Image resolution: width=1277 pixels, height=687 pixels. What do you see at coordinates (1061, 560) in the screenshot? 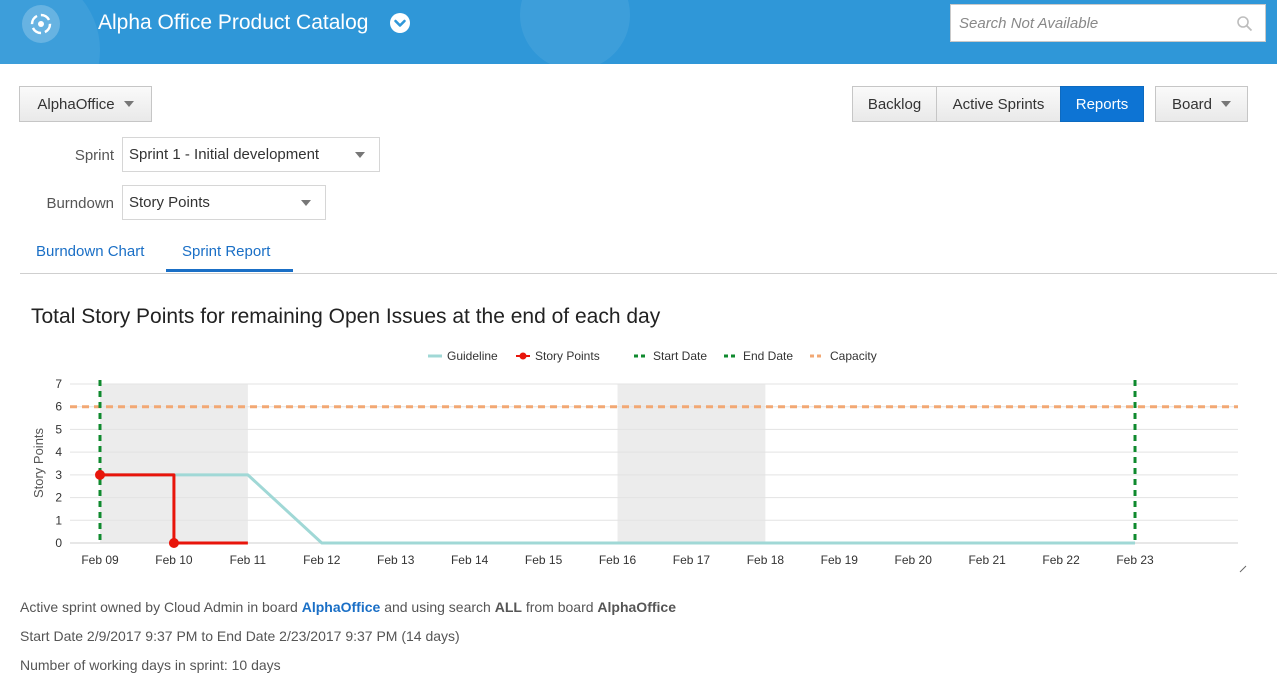
I see `x-tick-label: Feb 22` at bounding box center [1061, 560].